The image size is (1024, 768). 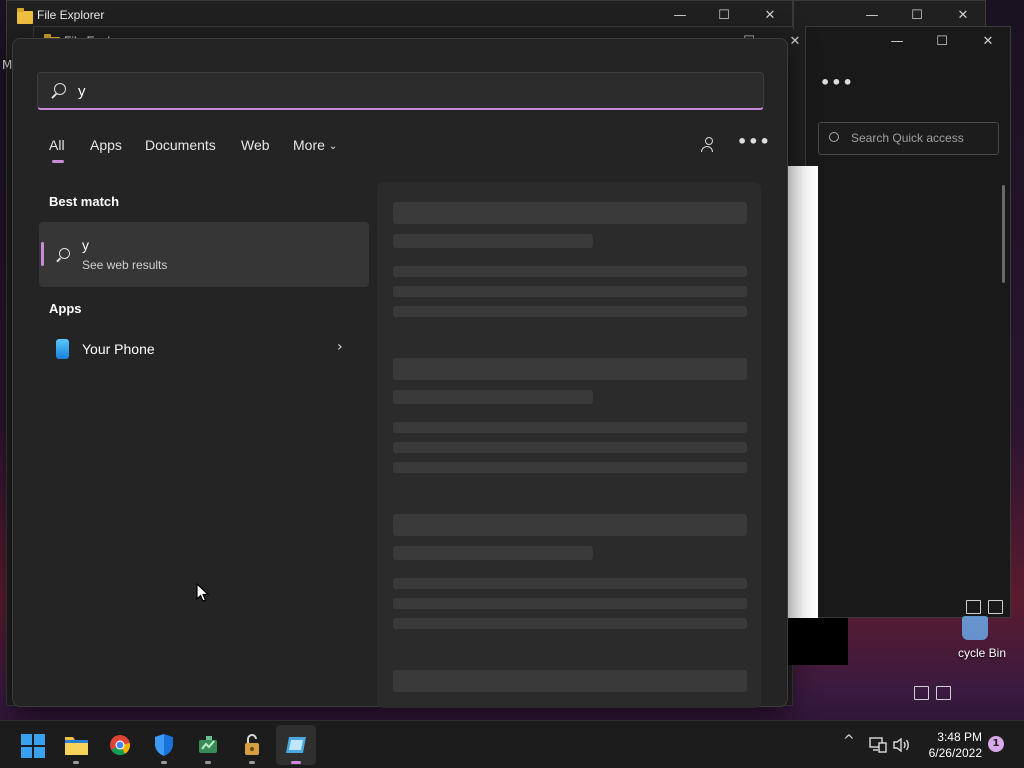 I want to click on account-switch-icon-body, so click(x=707, y=149).